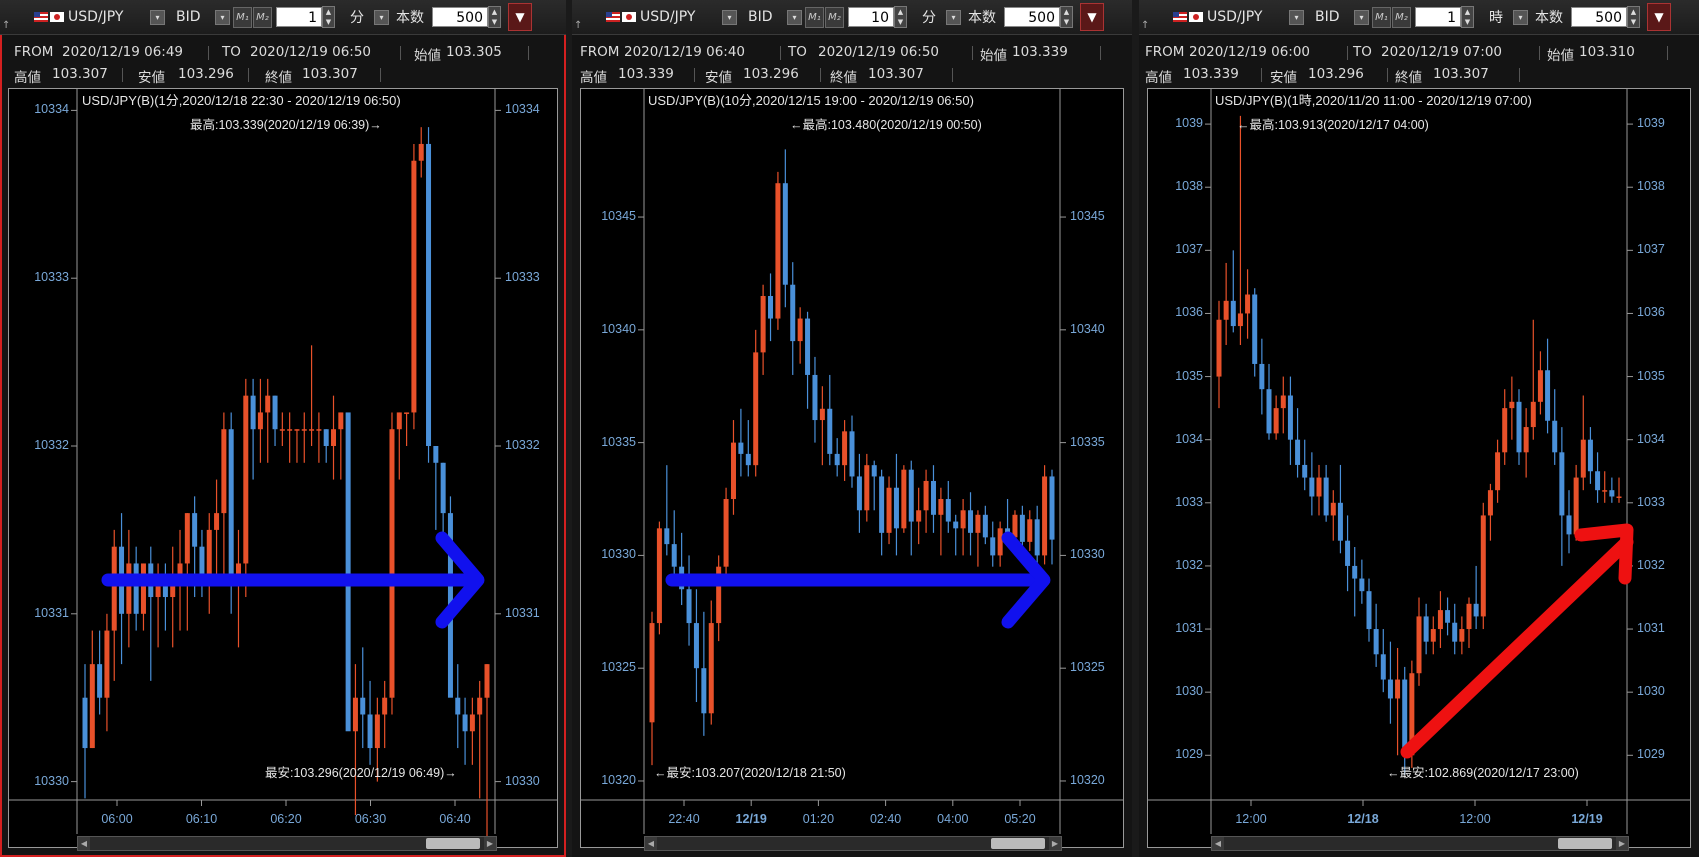 The height and width of the screenshot is (857, 1699). What do you see at coordinates (1651, 123) in the screenshot?
I see `y-tick-label-right: 1039` at bounding box center [1651, 123].